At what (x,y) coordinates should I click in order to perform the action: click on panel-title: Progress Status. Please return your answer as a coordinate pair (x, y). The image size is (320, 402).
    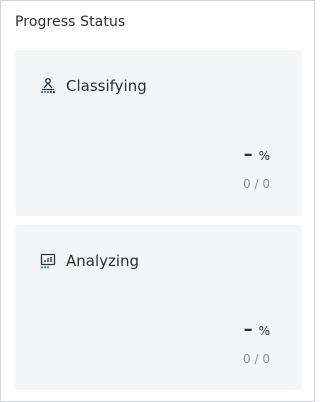
    Looking at the image, I should click on (70, 22).